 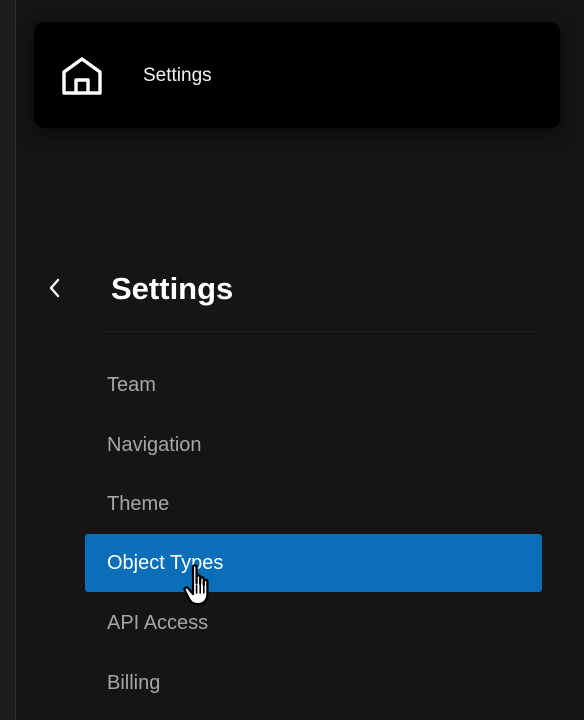 What do you see at coordinates (313, 445) in the screenshot?
I see `settings-menu-item-navigation: Navigation` at bounding box center [313, 445].